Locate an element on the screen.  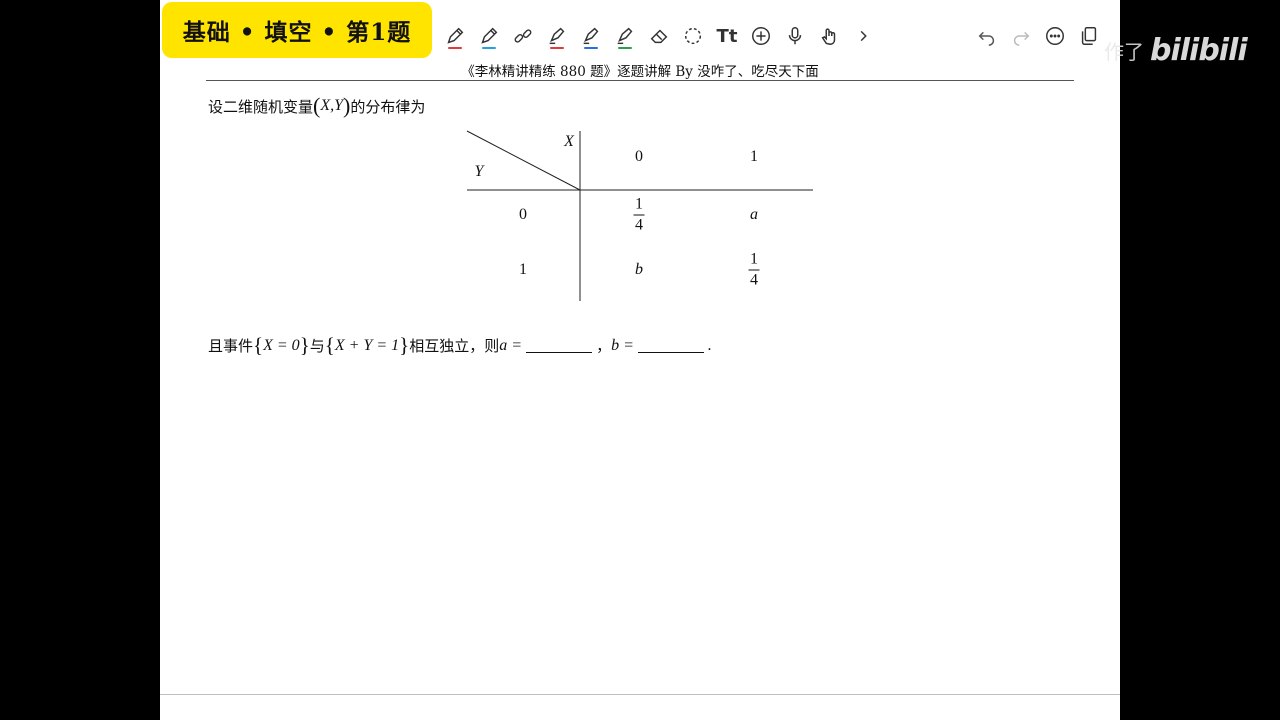
more-button is located at coordinates (1055, 36).